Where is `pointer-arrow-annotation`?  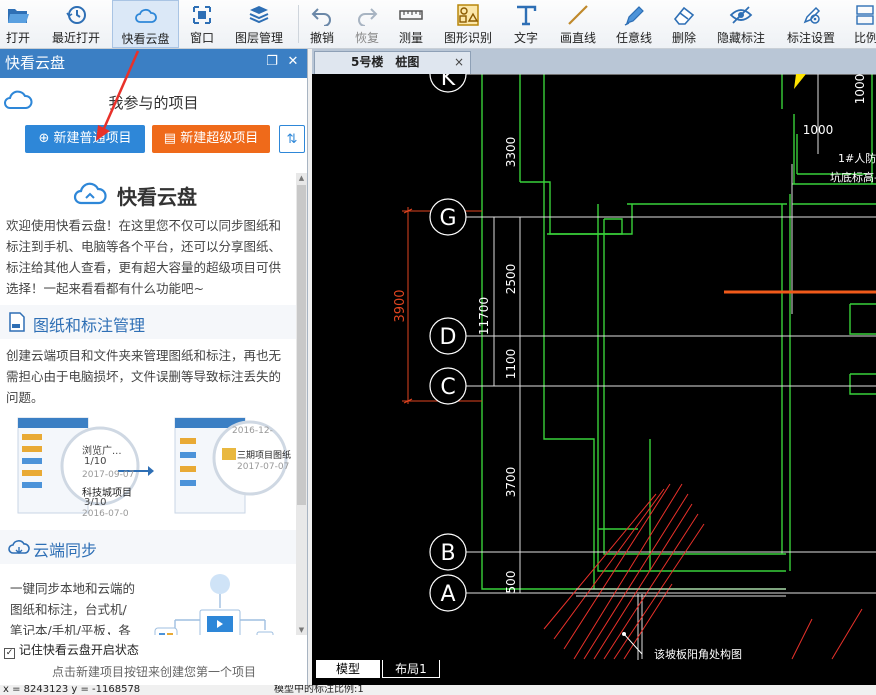 pointer-arrow-annotation is located at coordinates (118, 95).